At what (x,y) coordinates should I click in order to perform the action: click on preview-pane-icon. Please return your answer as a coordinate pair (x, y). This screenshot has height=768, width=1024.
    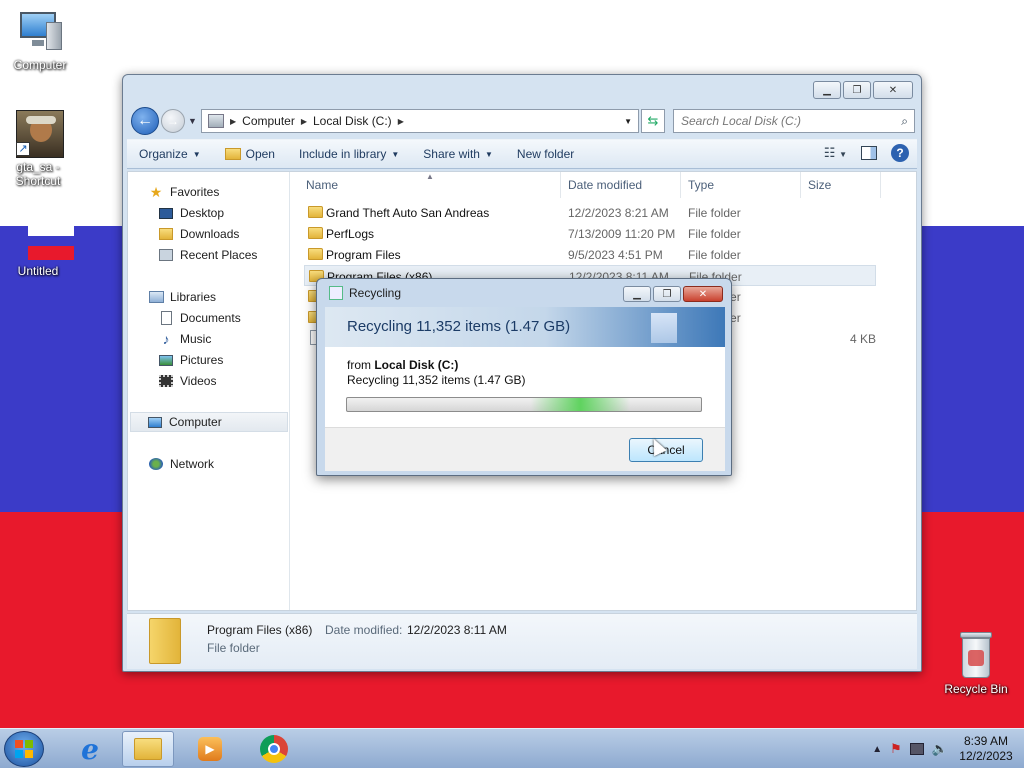
    Looking at the image, I should click on (869, 153).